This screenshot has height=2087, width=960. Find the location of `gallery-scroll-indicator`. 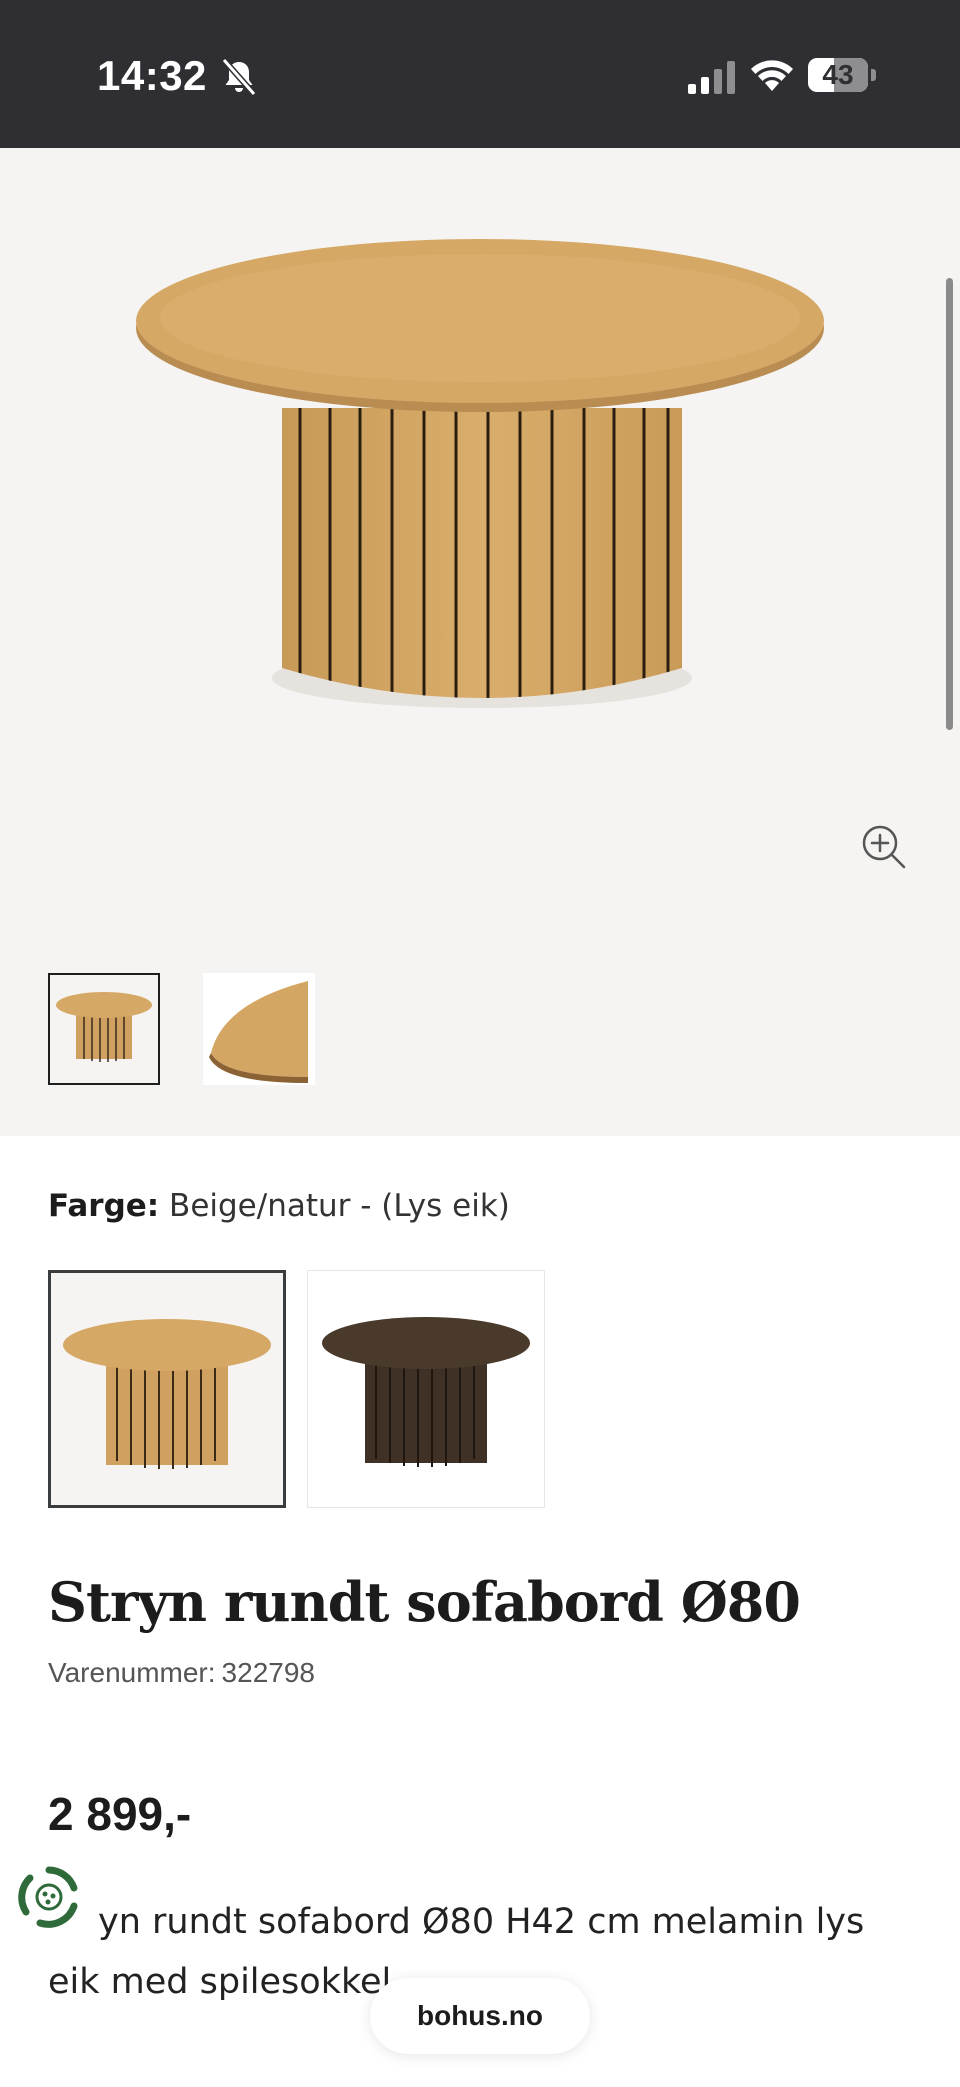

gallery-scroll-indicator is located at coordinates (949, 504).